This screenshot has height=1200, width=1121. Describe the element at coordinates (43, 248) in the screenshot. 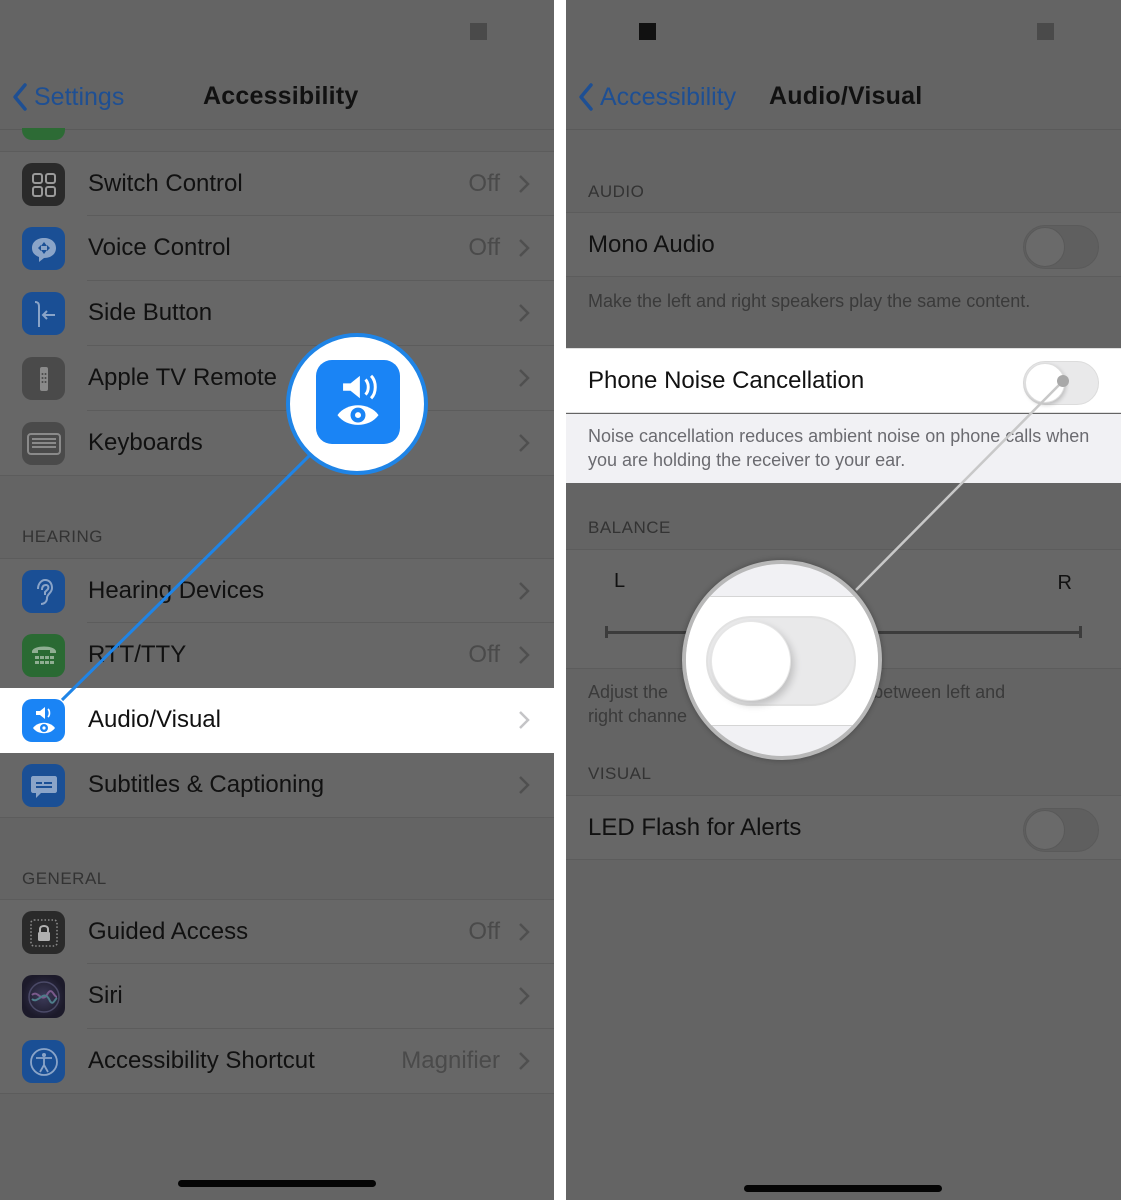

I see `voice-control-icon` at that location.